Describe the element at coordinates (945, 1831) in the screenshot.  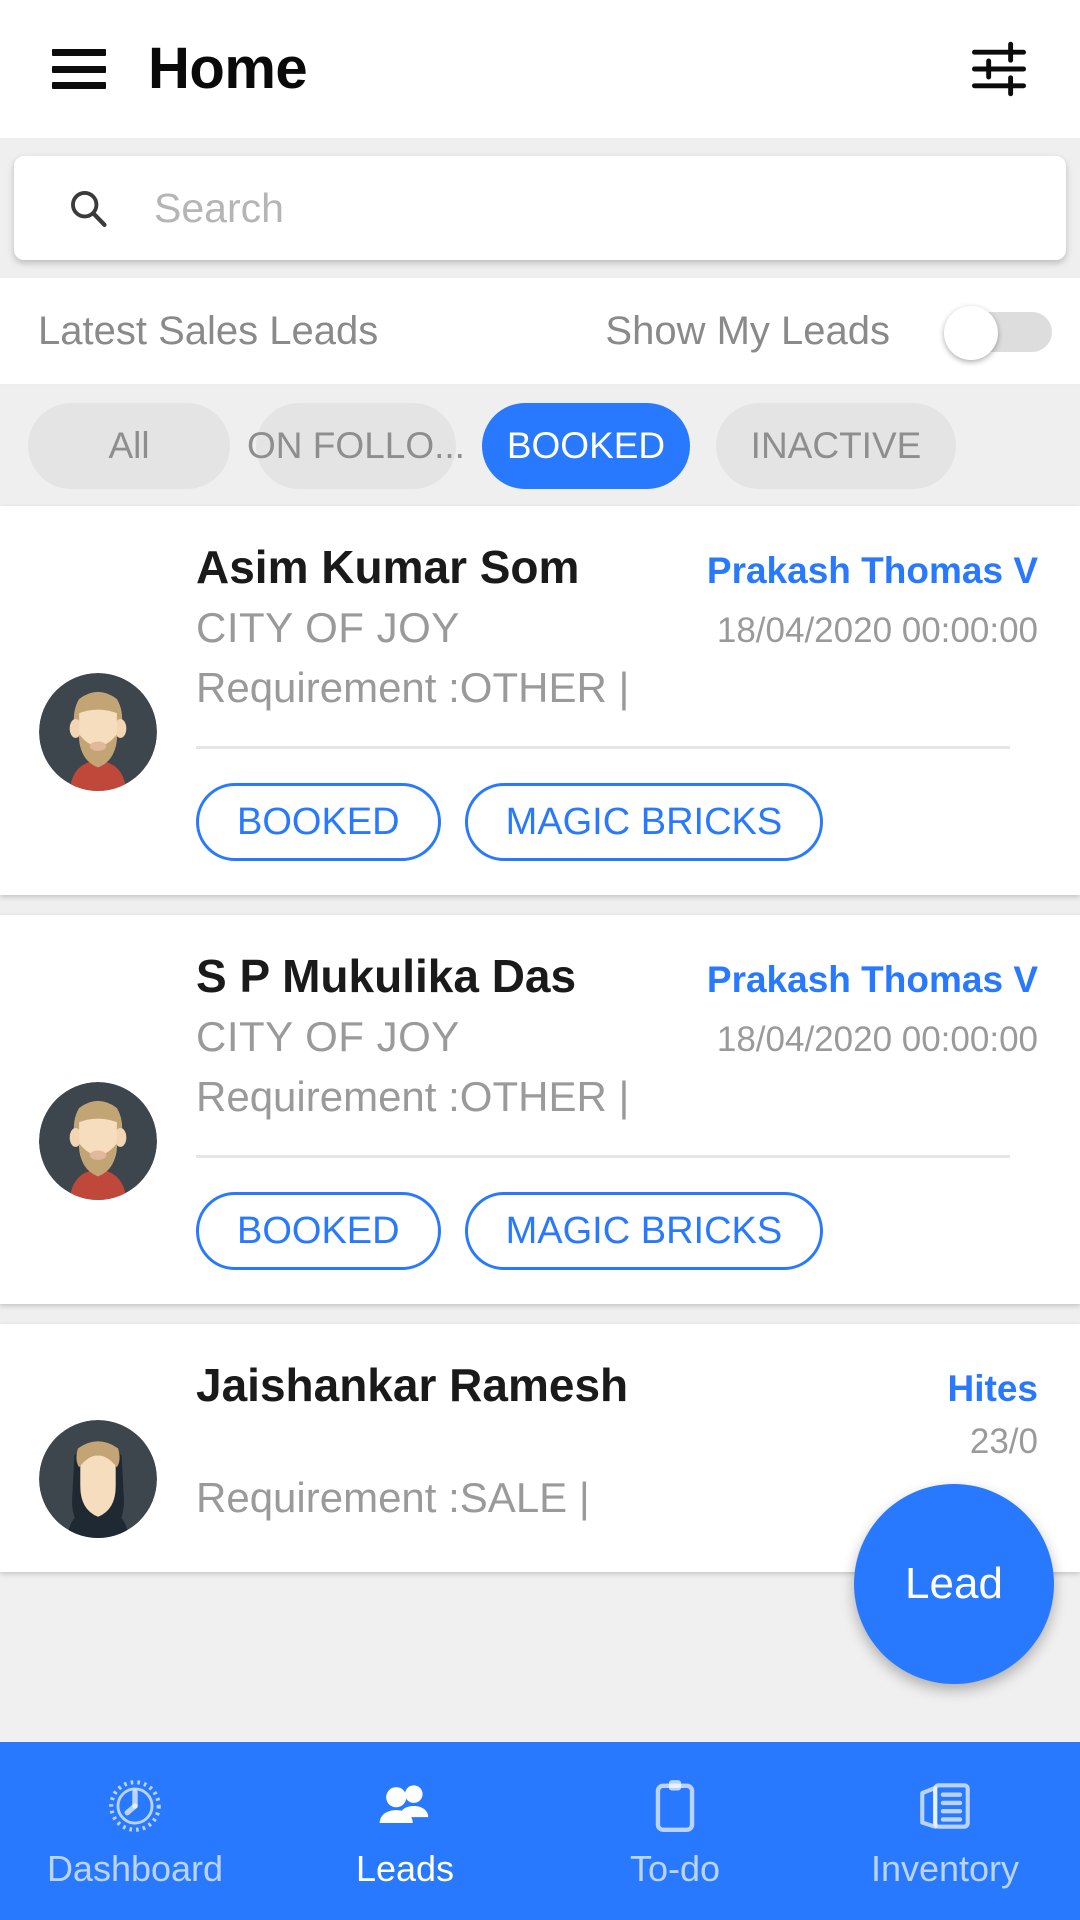
I see `nav-item-inventory: Inventory` at that location.